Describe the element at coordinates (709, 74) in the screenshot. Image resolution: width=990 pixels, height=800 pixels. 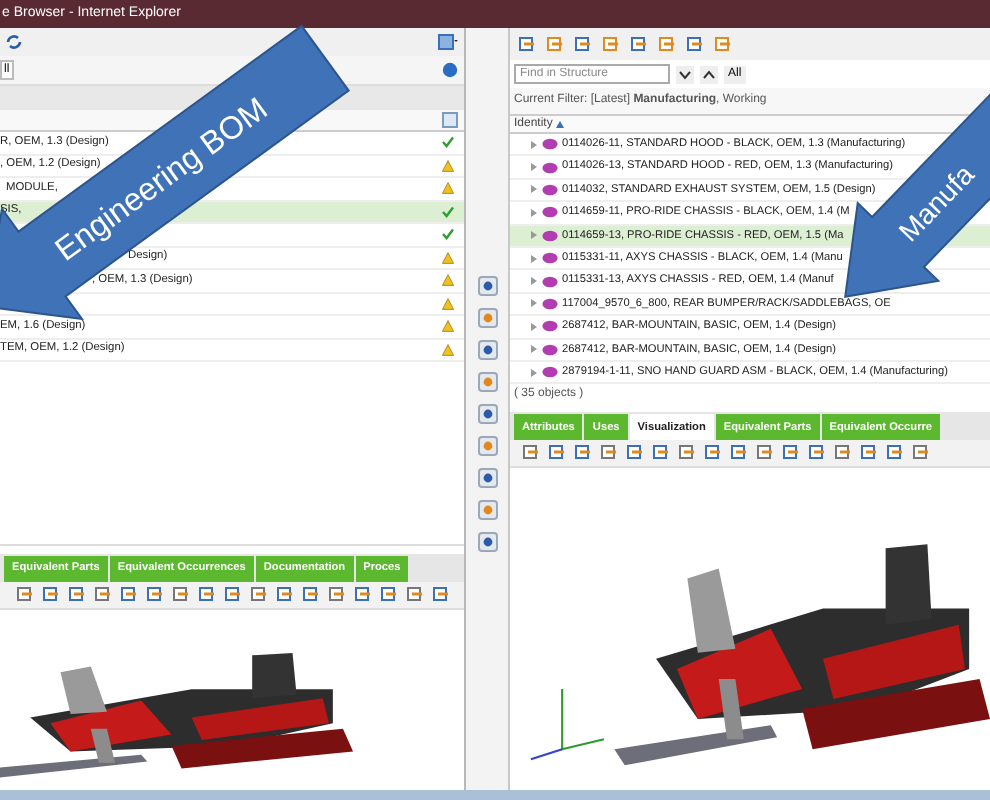
I see `chevron-up-icon` at that location.